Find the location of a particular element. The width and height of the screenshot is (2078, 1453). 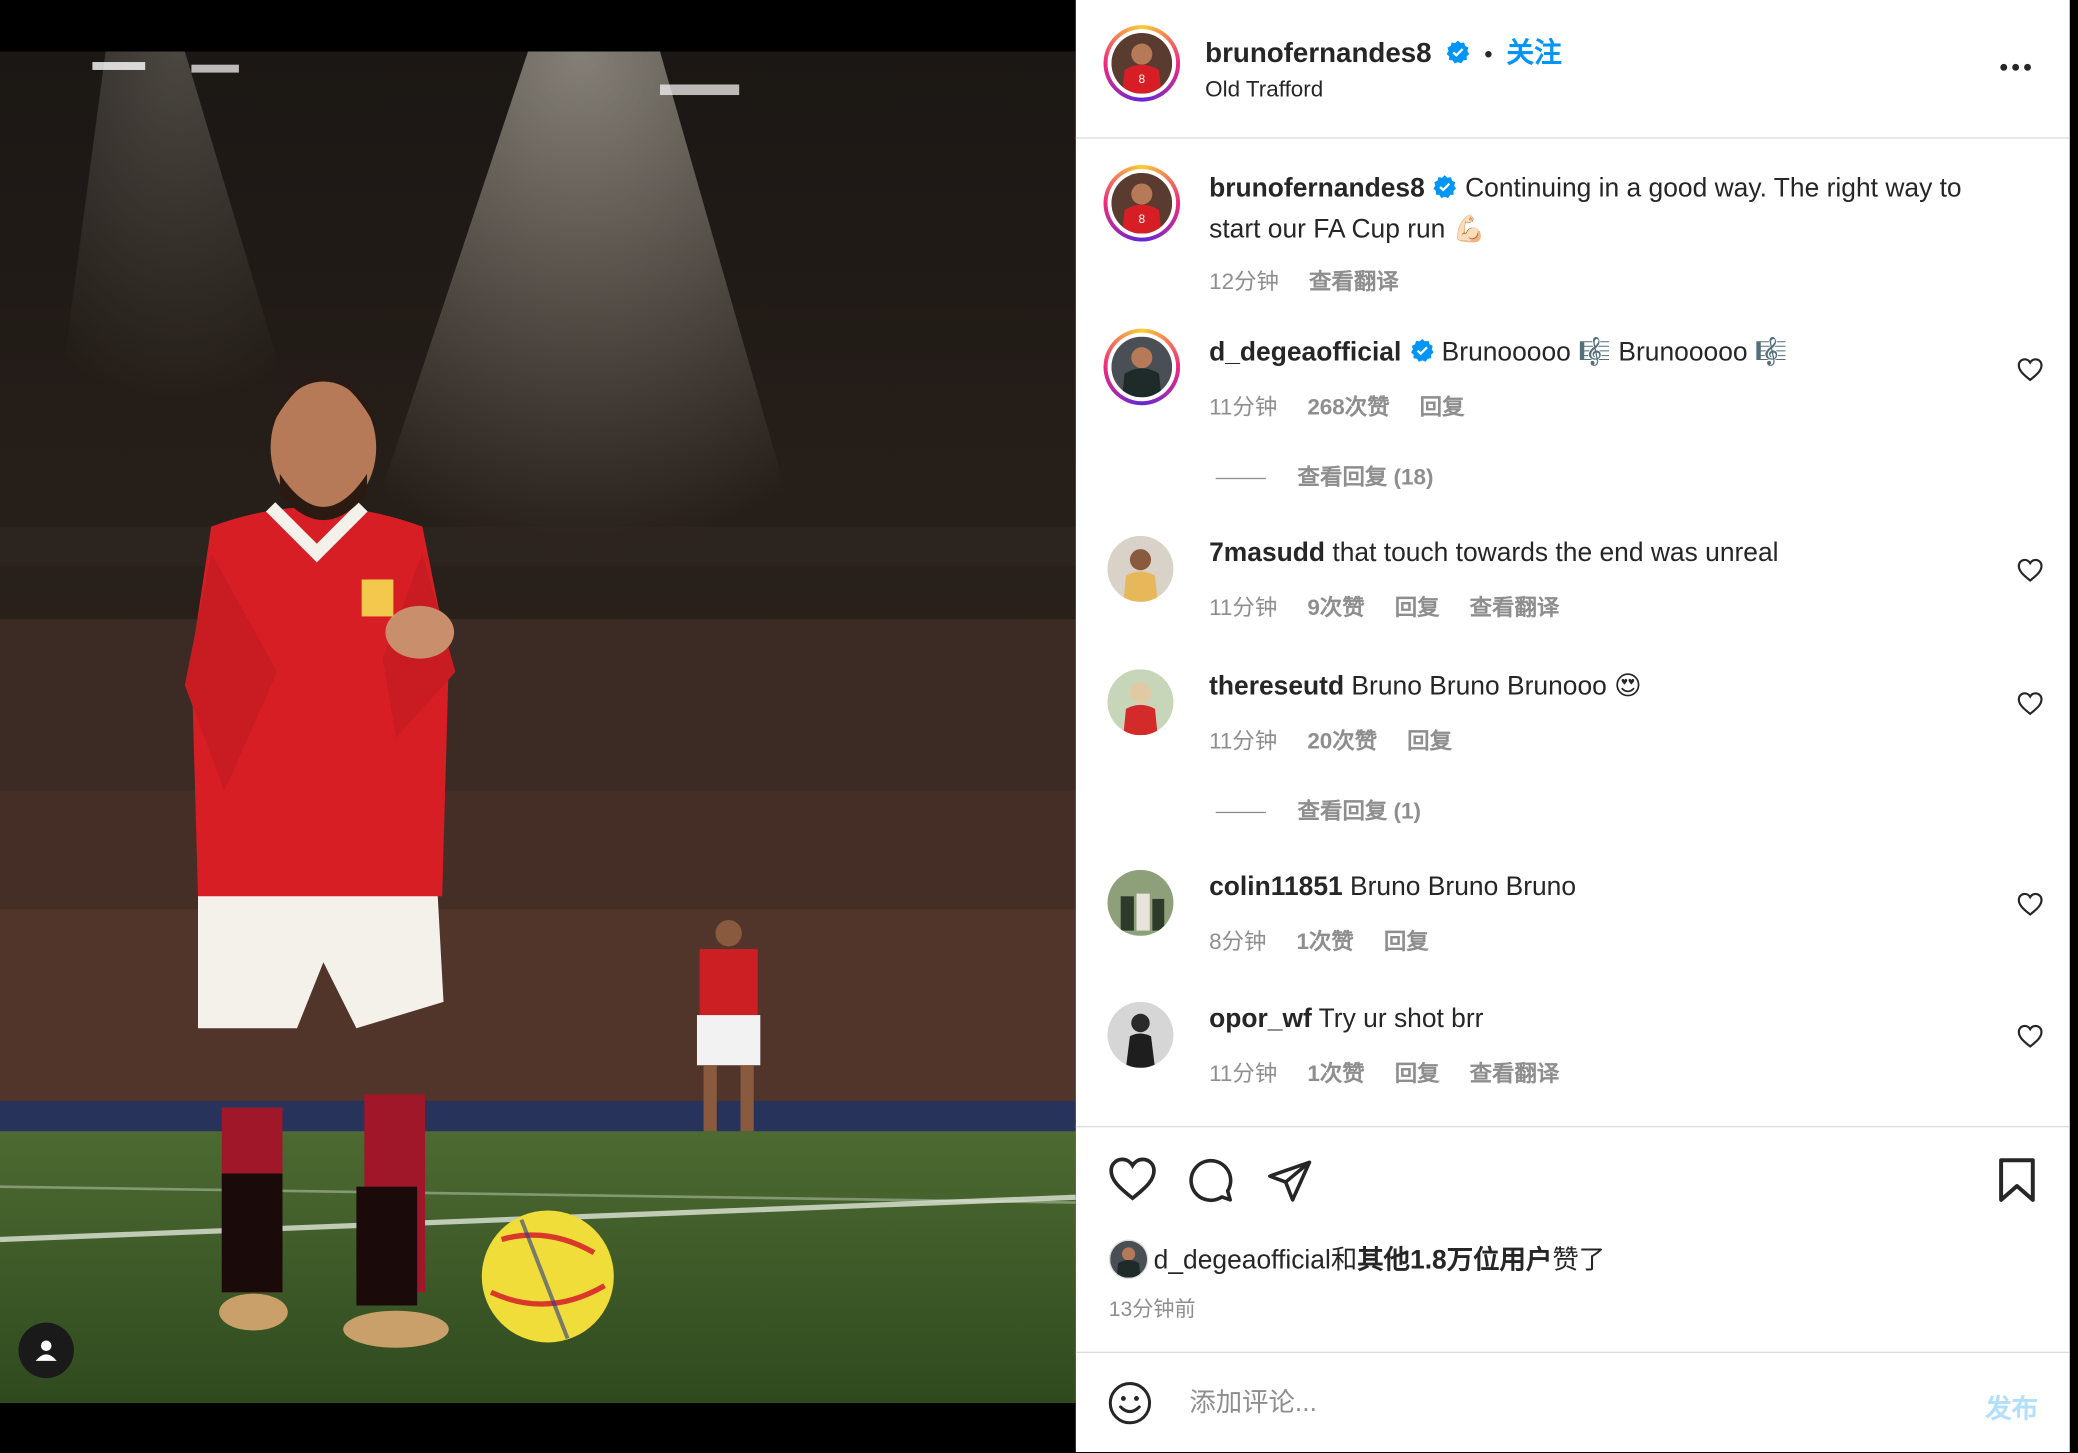

share-icon is located at coordinates (1290, 1183).